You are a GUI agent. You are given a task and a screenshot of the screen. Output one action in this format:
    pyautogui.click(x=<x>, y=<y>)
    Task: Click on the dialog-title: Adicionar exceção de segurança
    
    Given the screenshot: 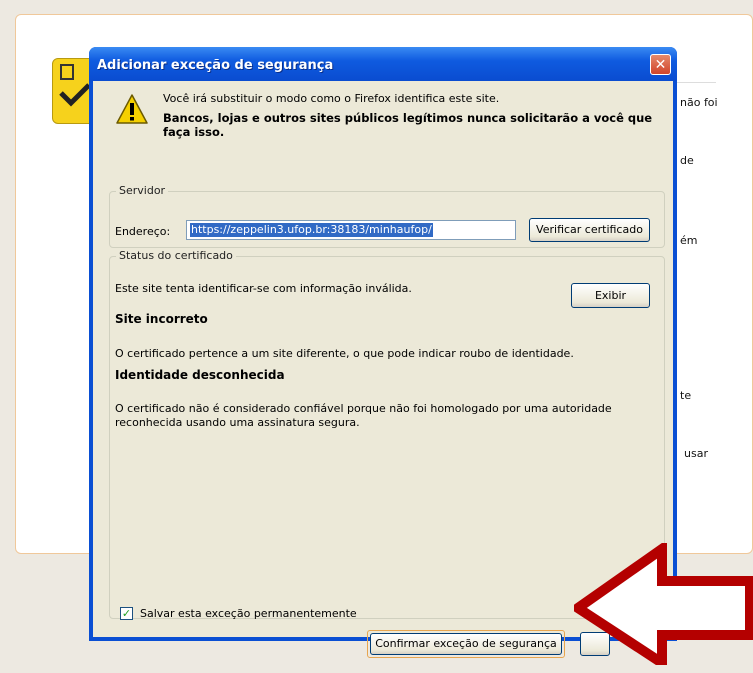 What is the action you would take?
    pyautogui.click(x=215, y=65)
    